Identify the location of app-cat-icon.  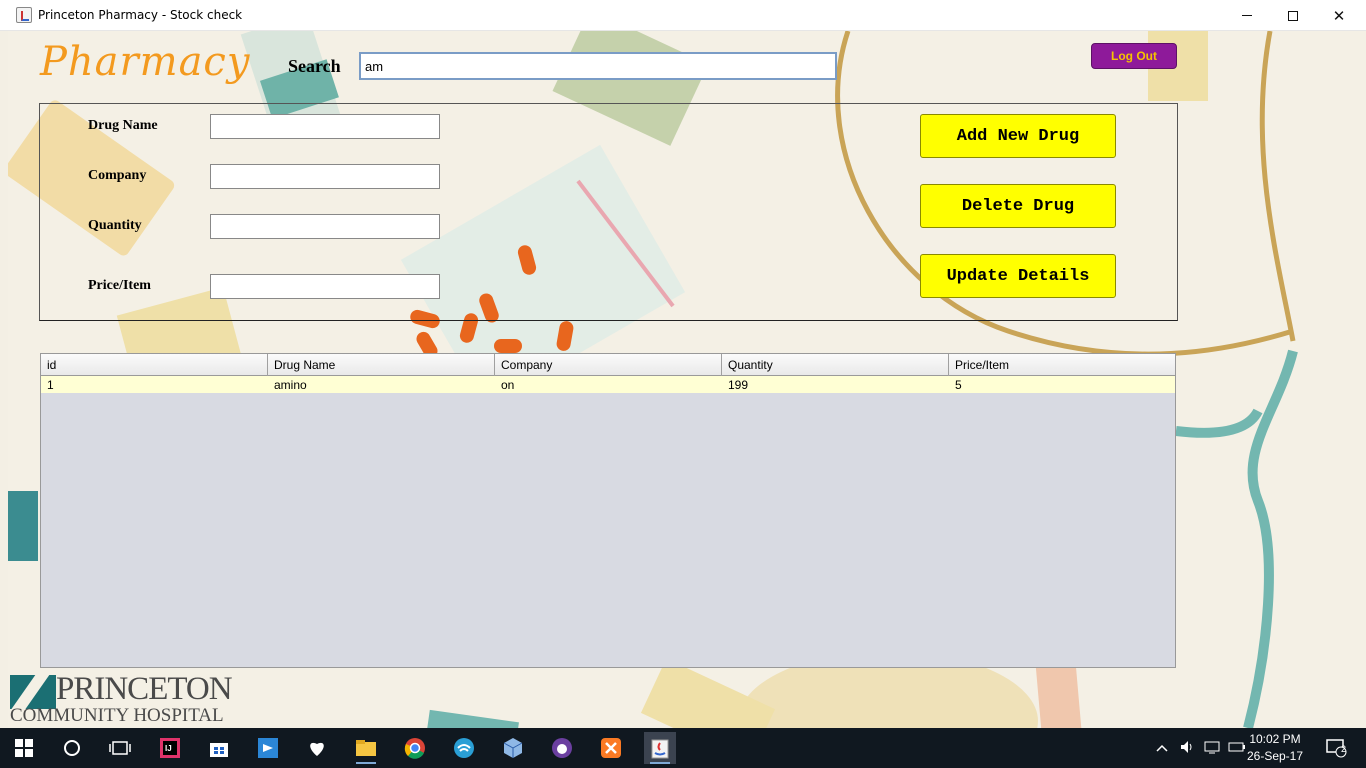
(562, 748).